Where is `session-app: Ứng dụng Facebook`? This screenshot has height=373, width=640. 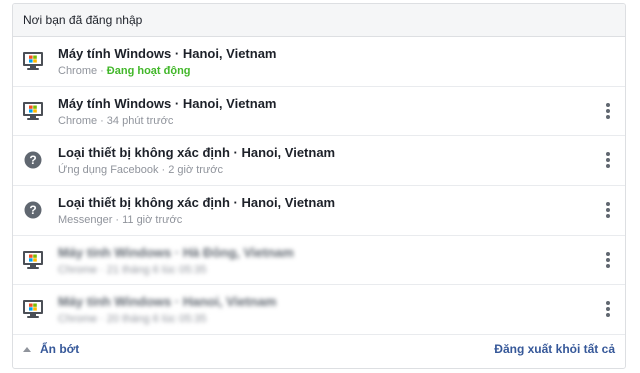 session-app: Ứng dụng Facebook is located at coordinates (108, 170).